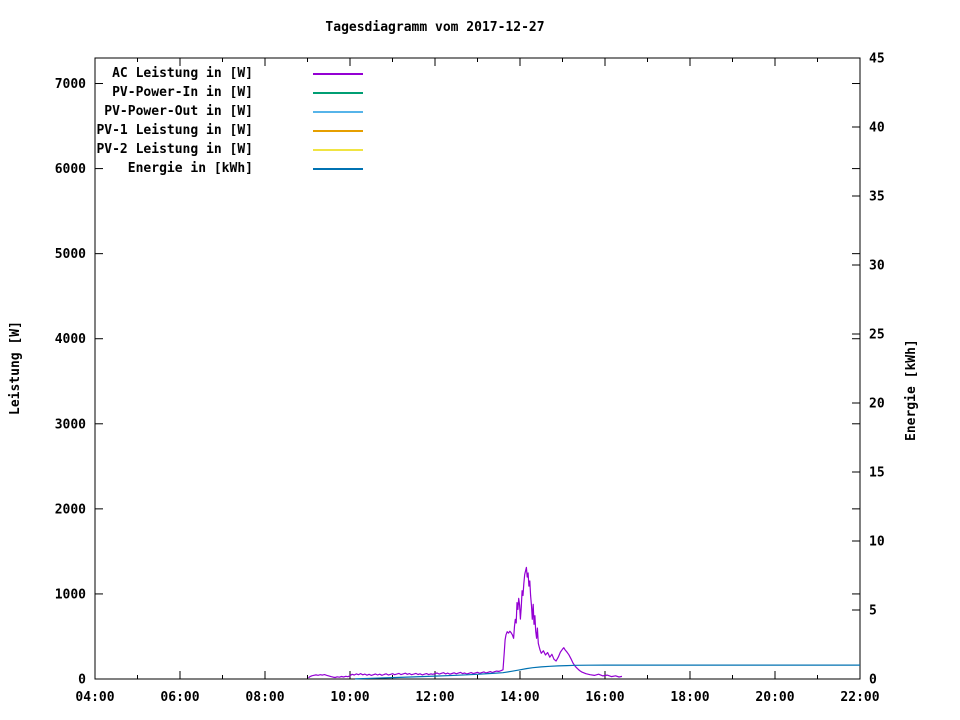 Image resolution: width=960 pixels, height=720 pixels. What do you see at coordinates (877, 404) in the screenshot?
I see `svg-text: 20` at bounding box center [877, 404].